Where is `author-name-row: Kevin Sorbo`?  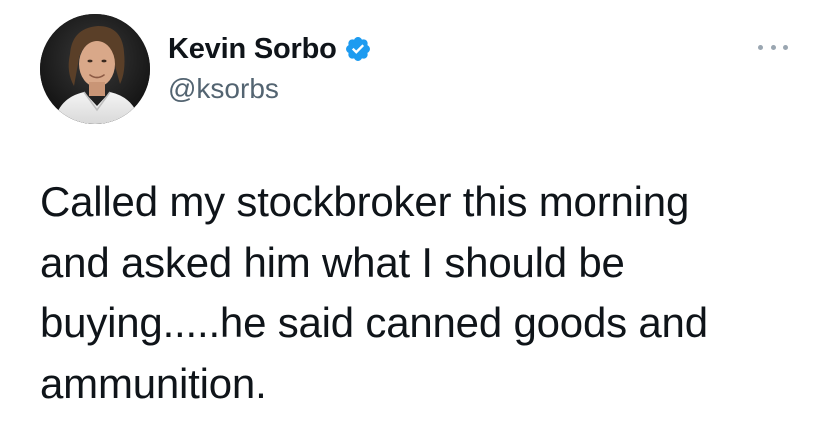 author-name-row: Kevin Sorbo is located at coordinates (270, 49).